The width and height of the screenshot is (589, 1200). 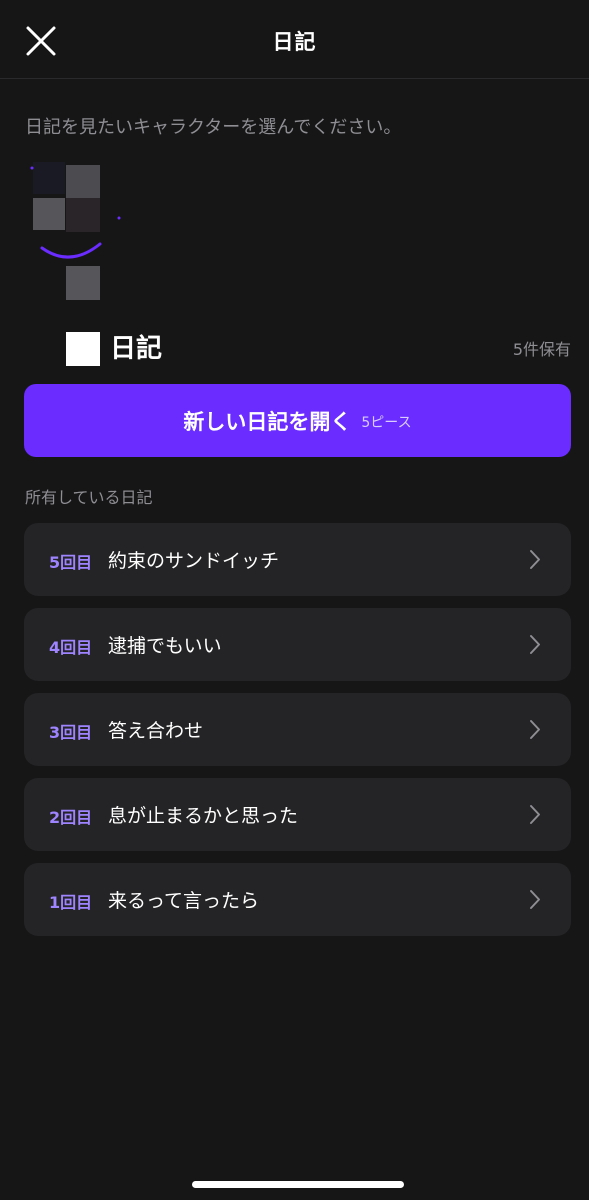 I want to click on avatar-ring, so click(x=75, y=212).